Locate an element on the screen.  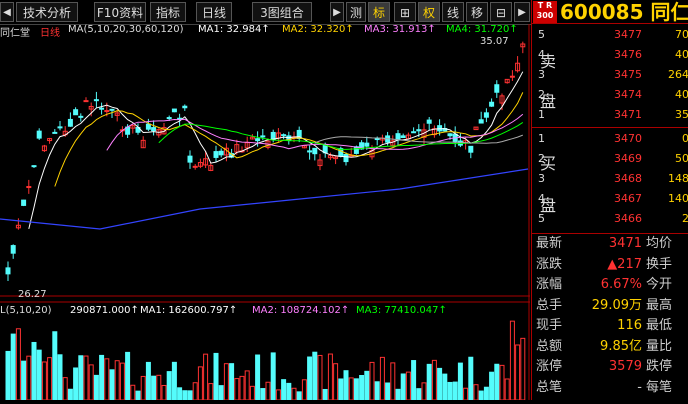
order-level: 5 is located at coordinates (541, 34).